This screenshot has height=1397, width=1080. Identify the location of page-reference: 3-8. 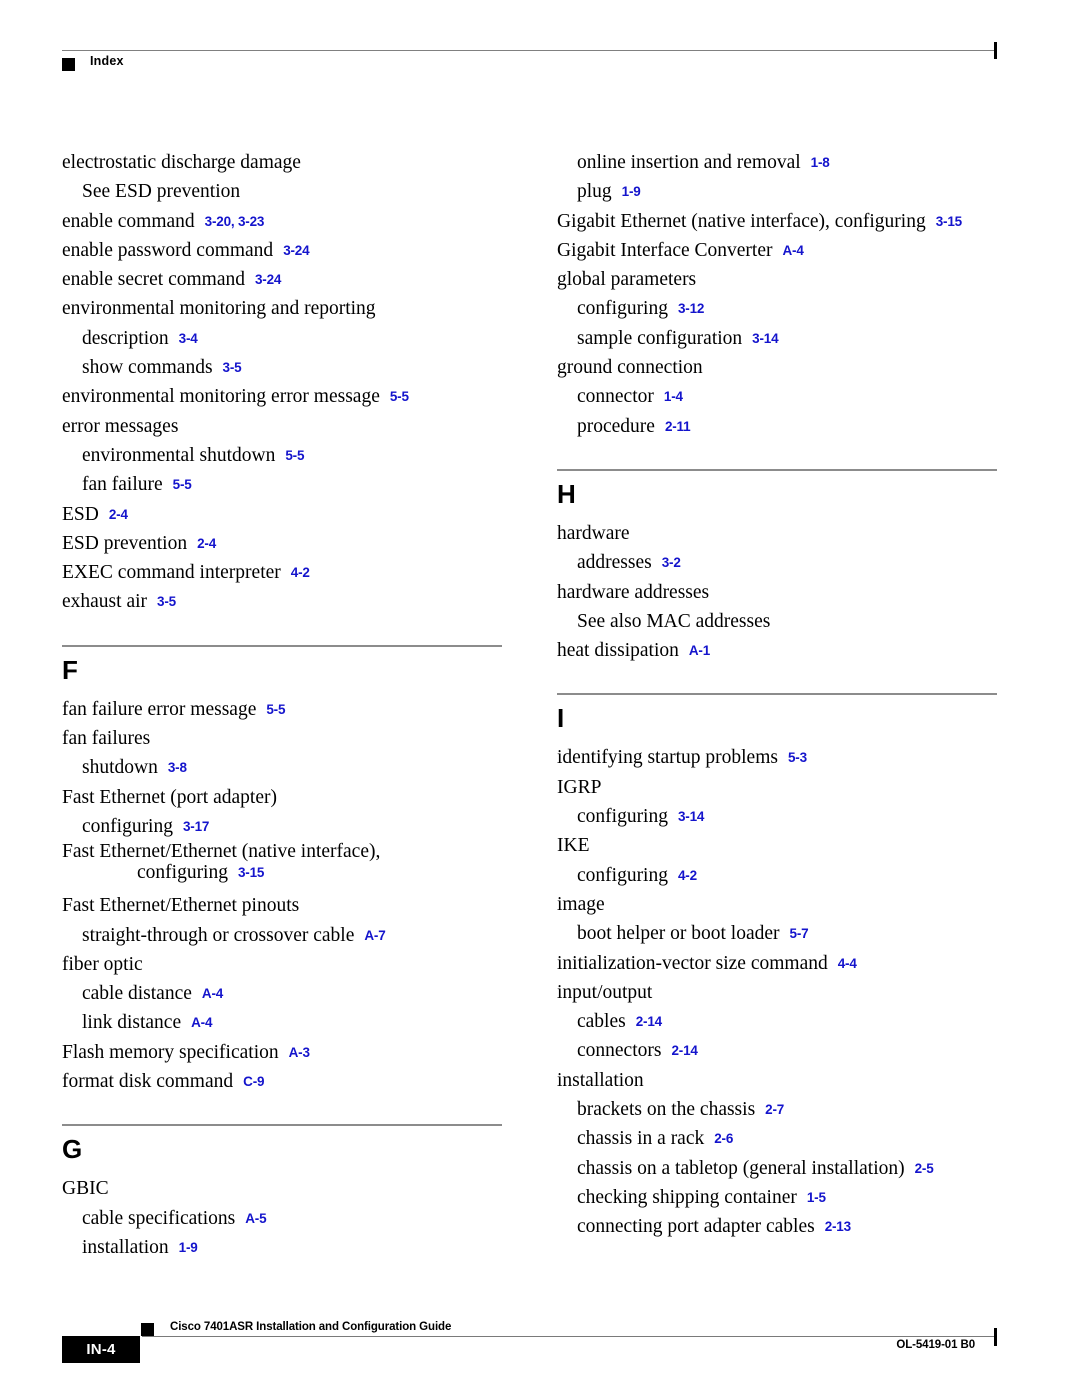
(177, 767).